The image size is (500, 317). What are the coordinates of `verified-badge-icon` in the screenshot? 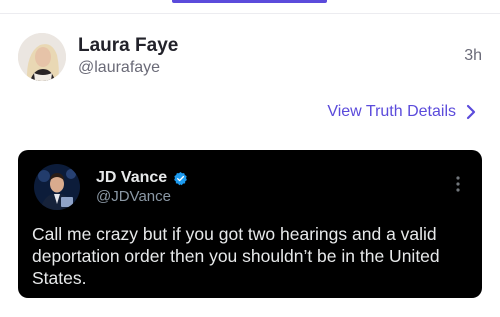 It's located at (181, 178).